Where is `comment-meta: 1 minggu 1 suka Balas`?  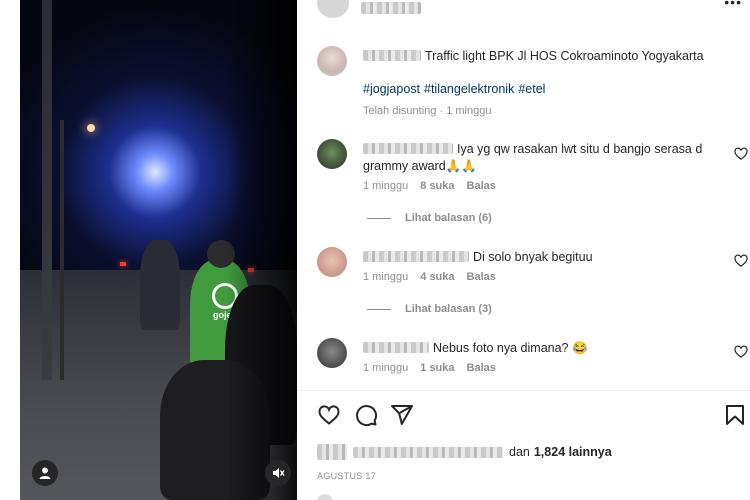
comment-meta: 1 minggu 1 suka Balas is located at coordinates (429, 368).